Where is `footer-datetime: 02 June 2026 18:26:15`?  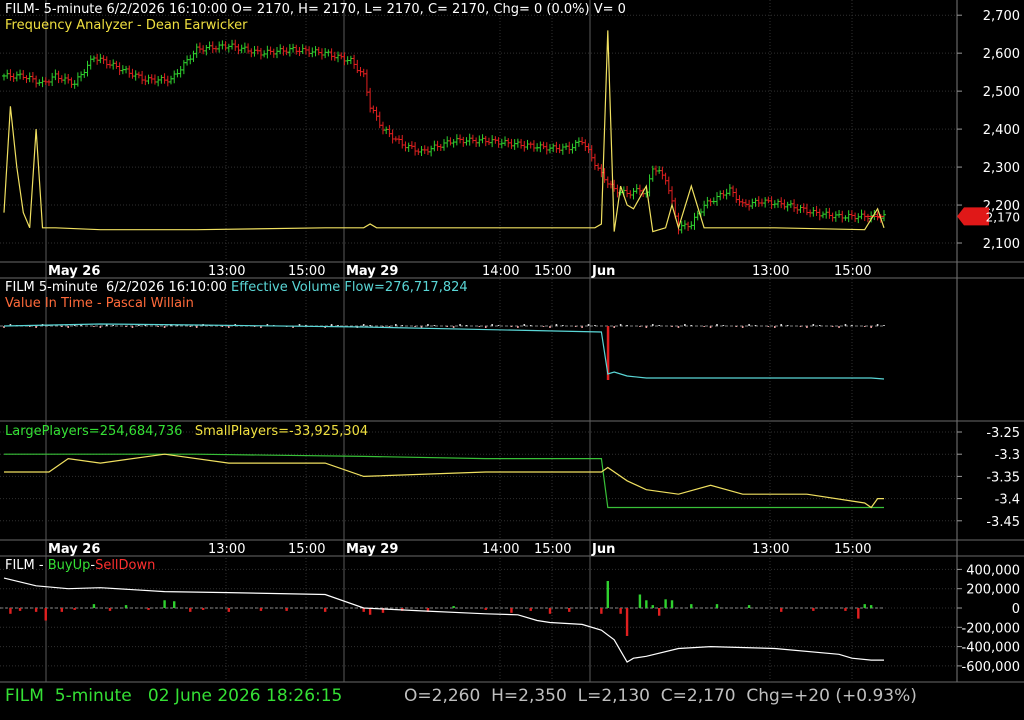
footer-datetime: 02 June 2026 18:26:15 is located at coordinates (245, 696).